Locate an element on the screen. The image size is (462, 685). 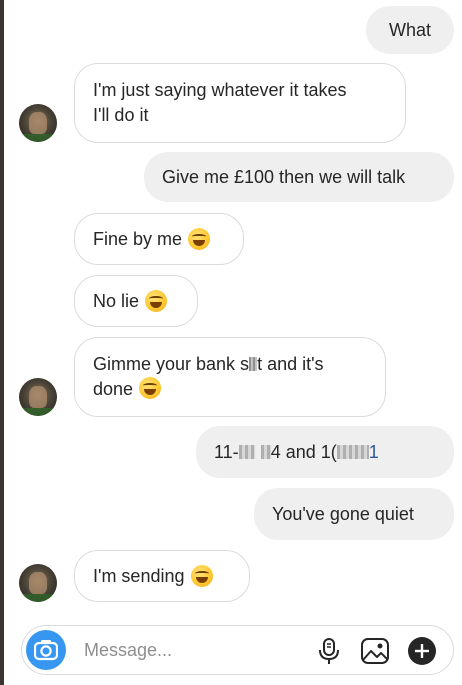
outgoing-message: You've gone quiet is located at coordinates (354, 514).